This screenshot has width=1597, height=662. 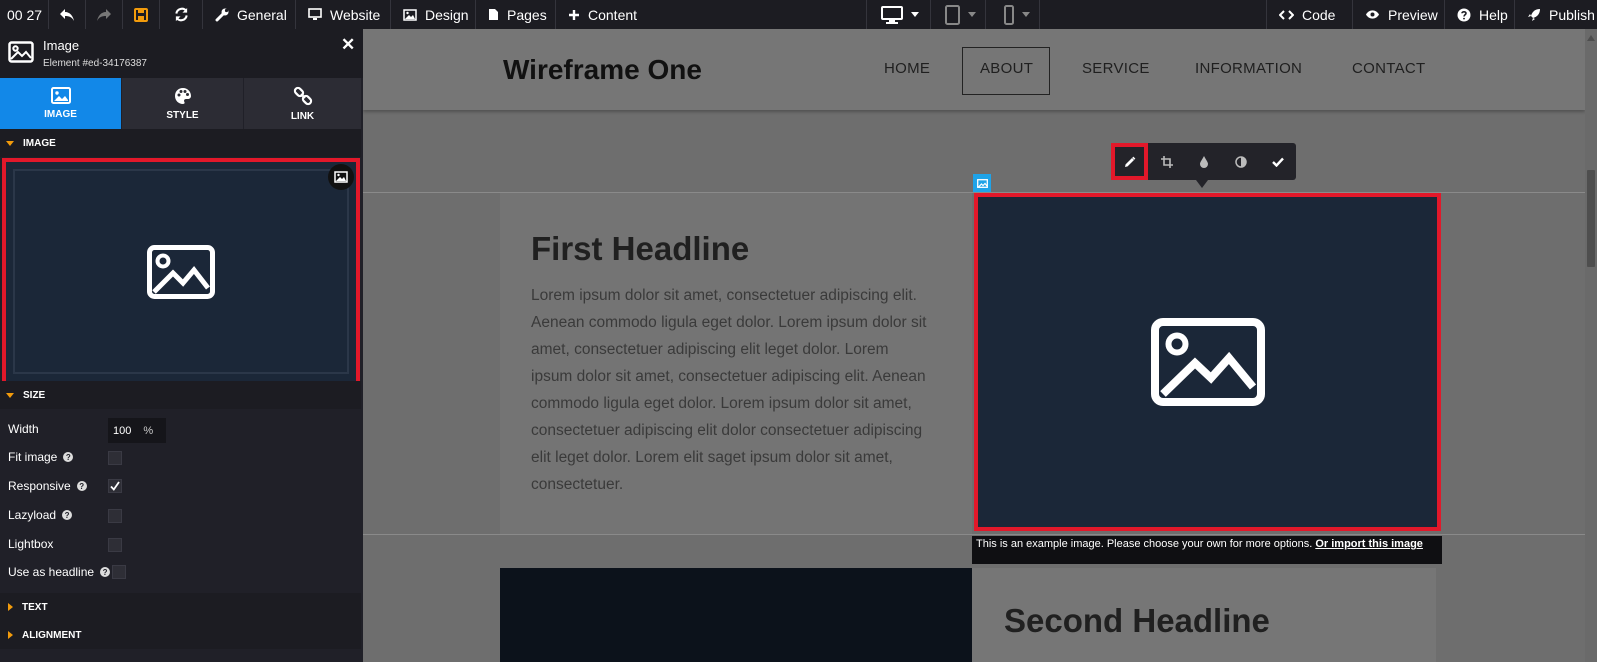 I want to click on refresh-icon, so click(x=181, y=14).